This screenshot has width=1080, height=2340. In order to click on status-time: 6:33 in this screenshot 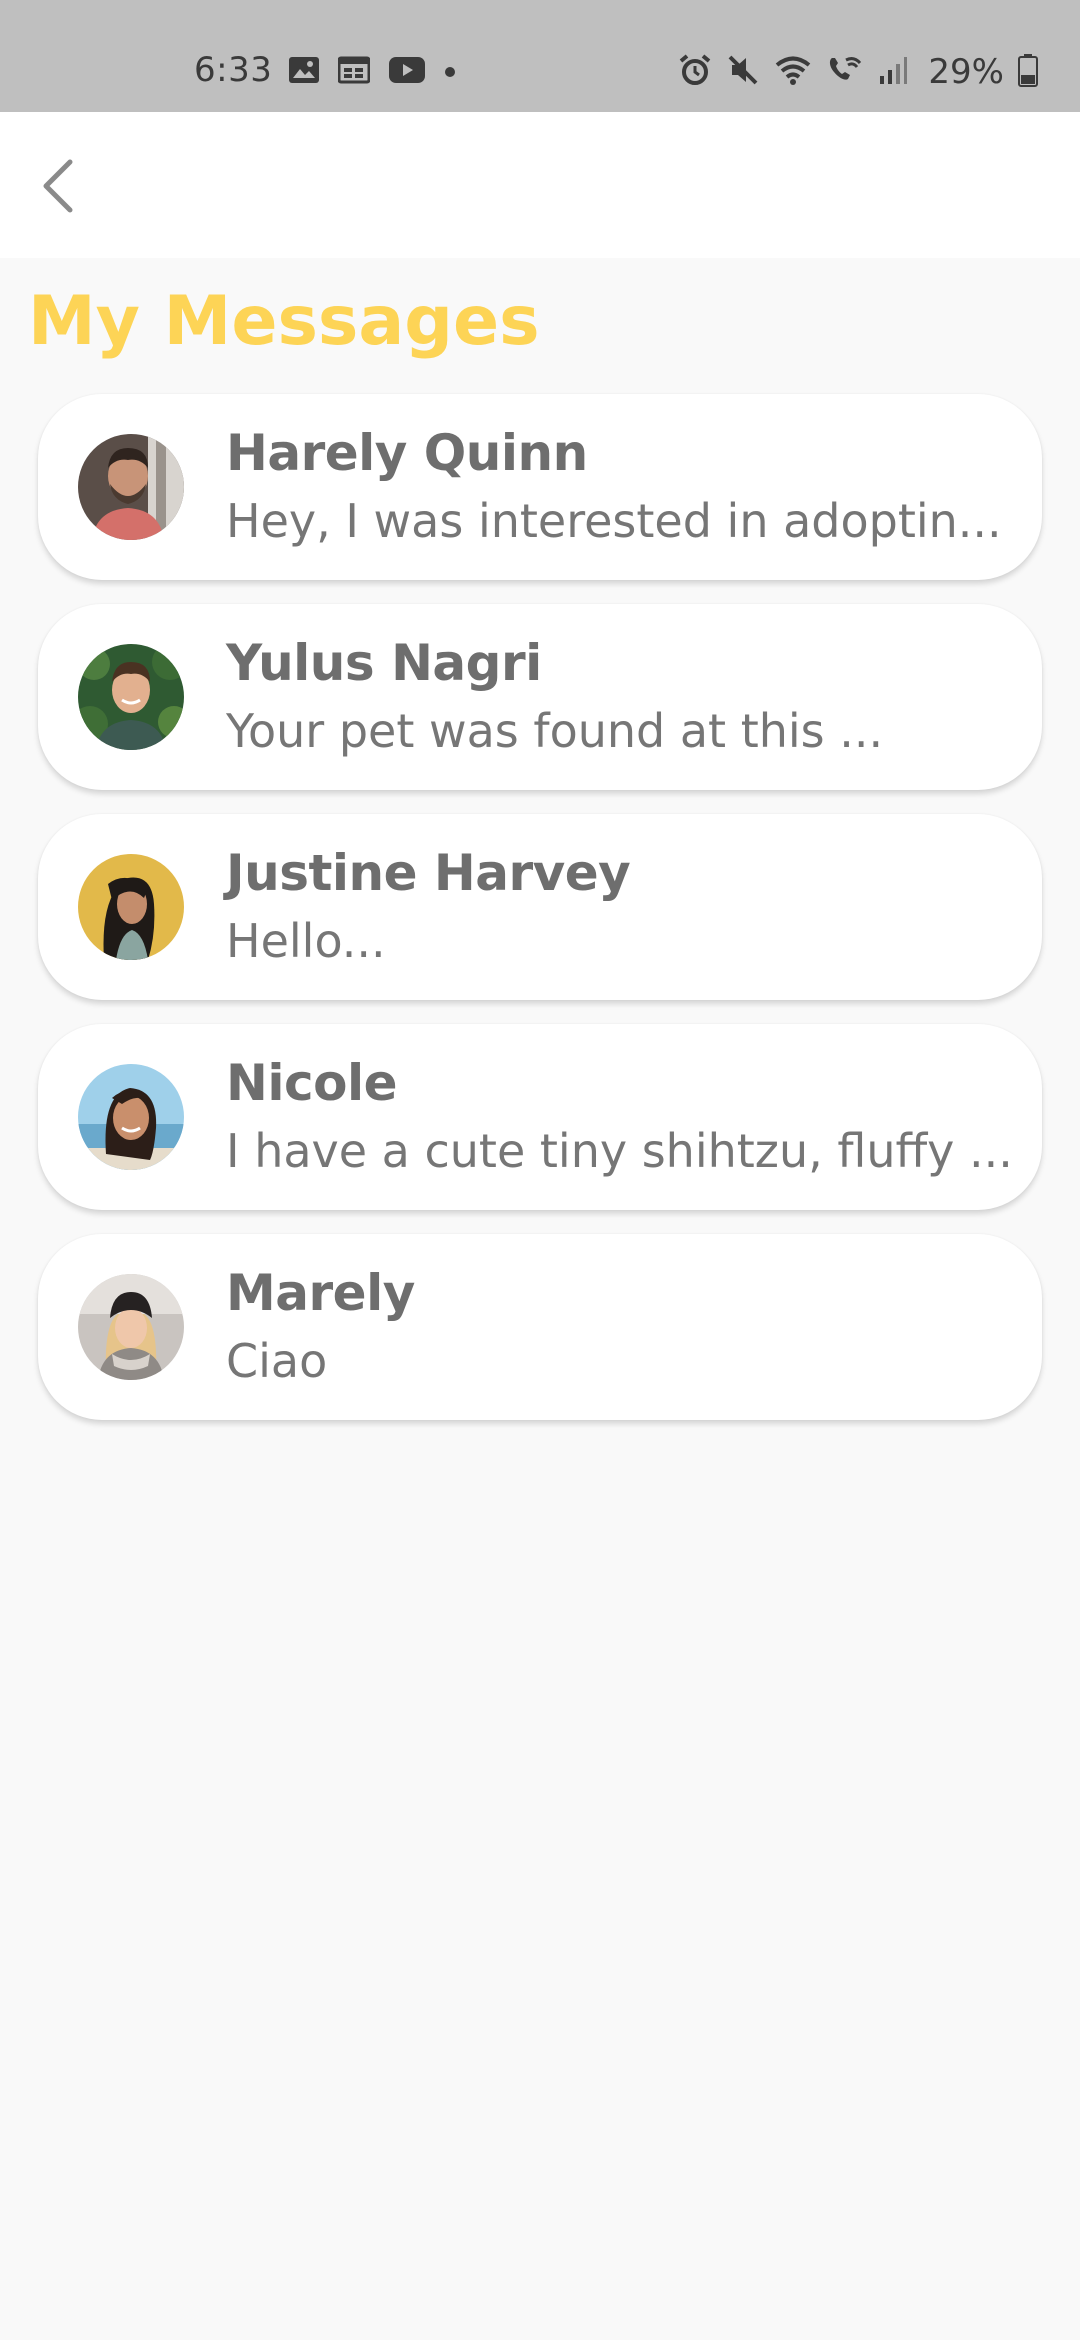, I will do `click(233, 70)`.